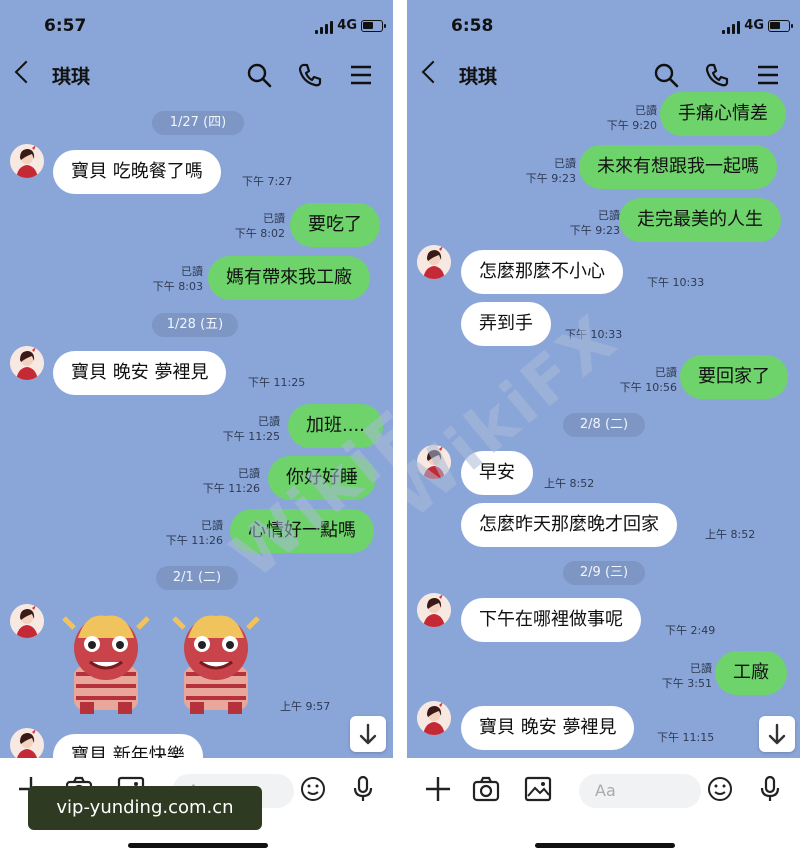 The height and width of the screenshot is (859, 800). I want to click on date-separator: 2/1 (二), so click(197, 578).